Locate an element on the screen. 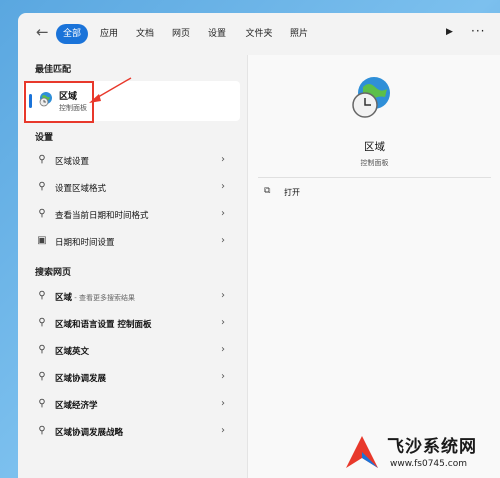 The height and width of the screenshot is (478, 500). tab-photos: 照片 is located at coordinates (299, 34).